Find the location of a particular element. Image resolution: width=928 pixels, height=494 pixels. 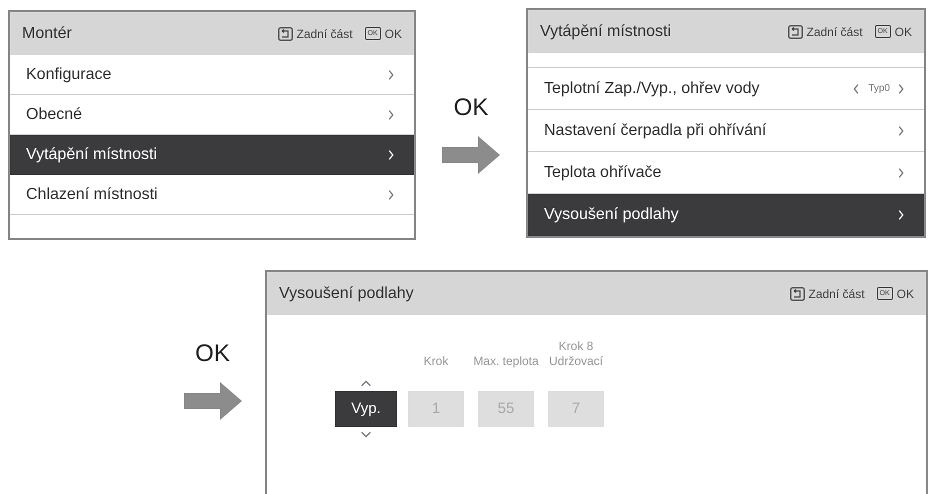

option-value: Typ0 is located at coordinates (879, 89).